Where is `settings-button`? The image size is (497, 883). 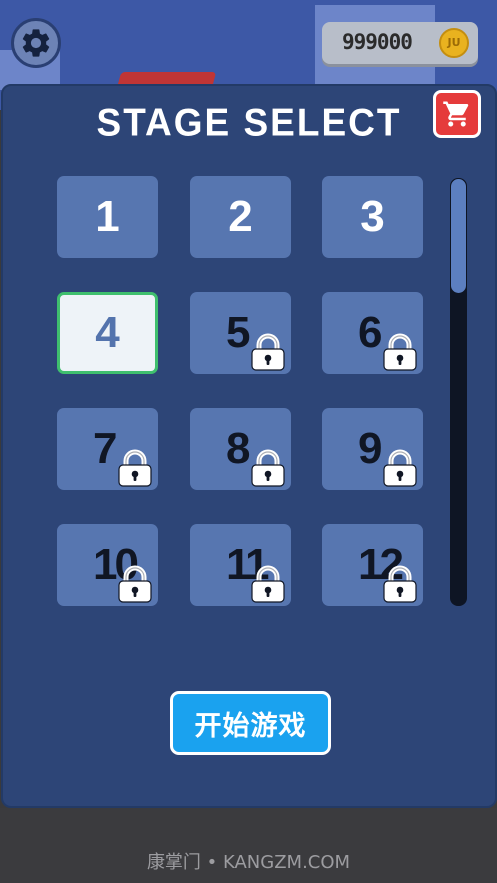
settings-button is located at coordinates (36, 43).